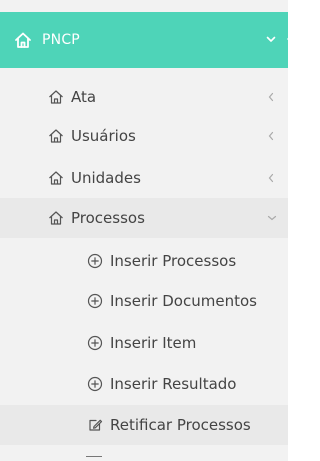 This screenshot has width=320, height=461. What do you see at coordinates (103, 136) in the screenshot?
I see `sidebar-item-label: Usuários` at bounding box center [103, 136].